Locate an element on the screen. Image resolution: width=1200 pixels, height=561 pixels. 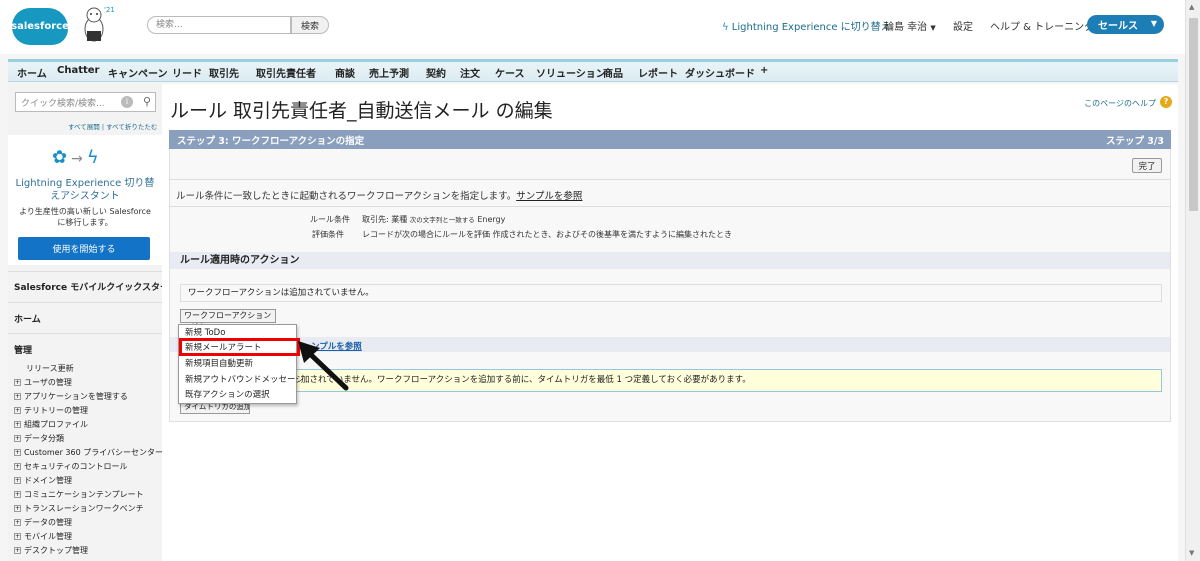
tab-cases: ケース is located at coordinates (510, 72).